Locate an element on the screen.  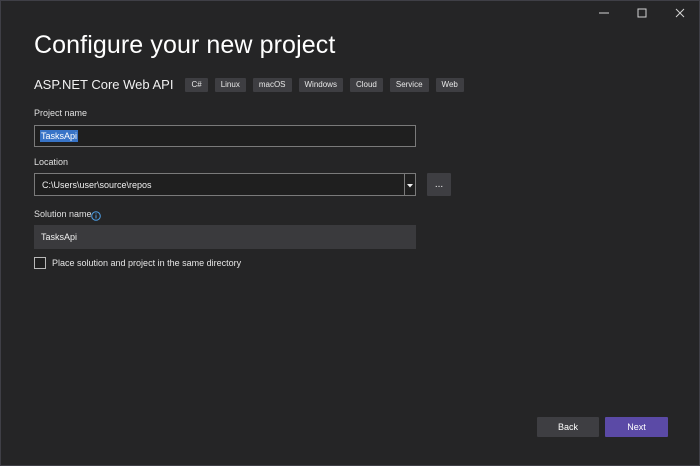
minimize-icon is located at coordinates (604, 13).